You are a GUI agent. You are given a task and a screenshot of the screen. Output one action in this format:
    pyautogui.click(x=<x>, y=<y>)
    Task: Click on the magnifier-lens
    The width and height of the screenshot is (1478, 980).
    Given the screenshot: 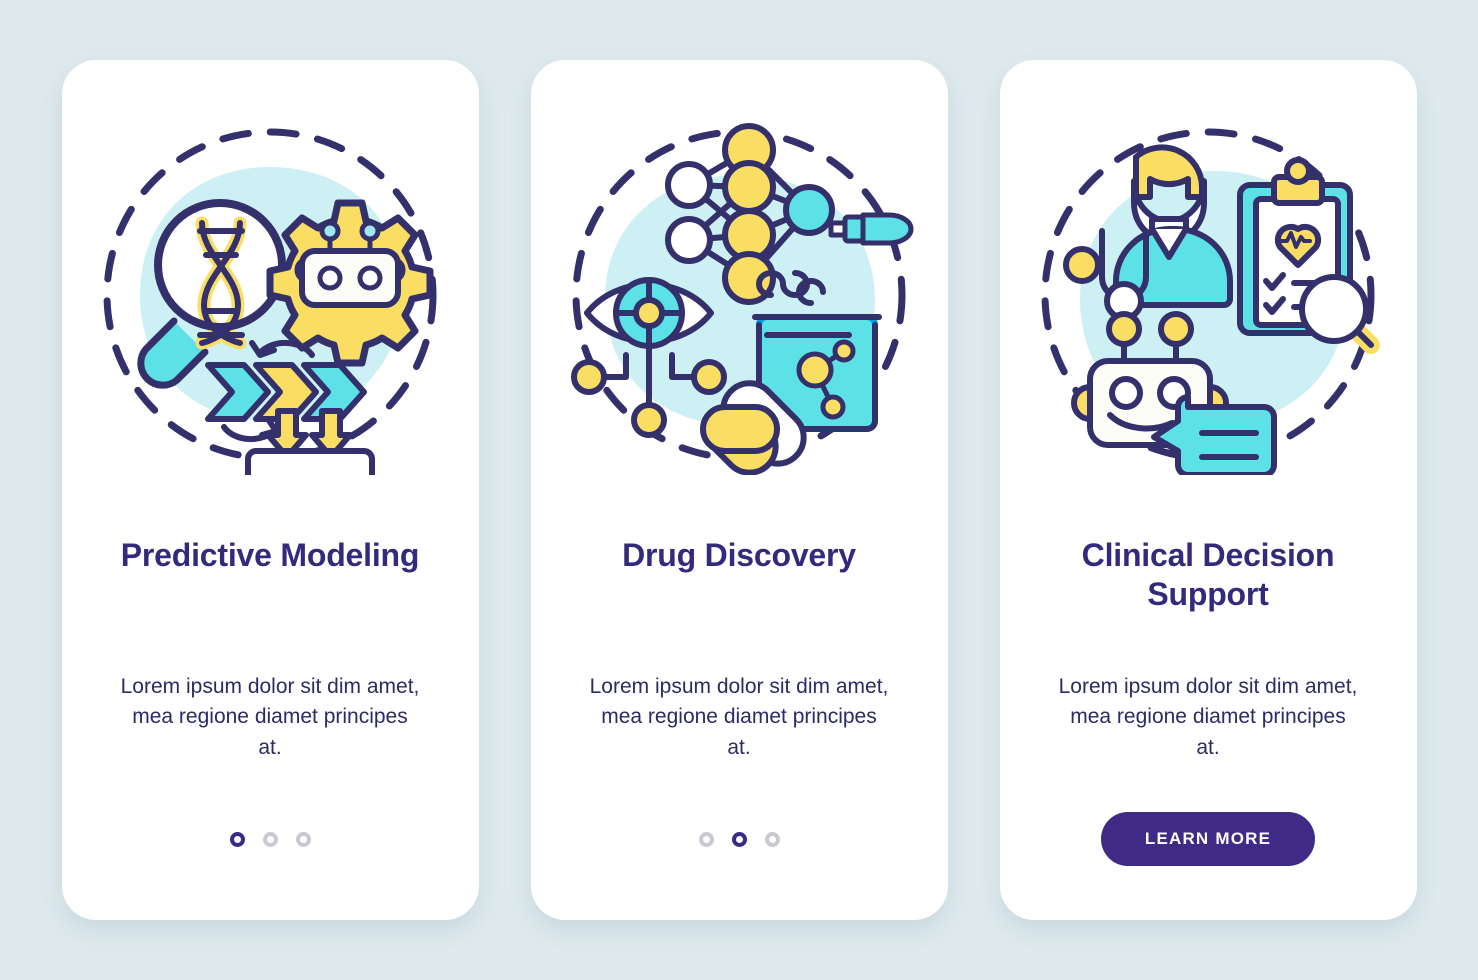 What is the action you would take?
    pyautogui.click(x=1334, y=309)
    